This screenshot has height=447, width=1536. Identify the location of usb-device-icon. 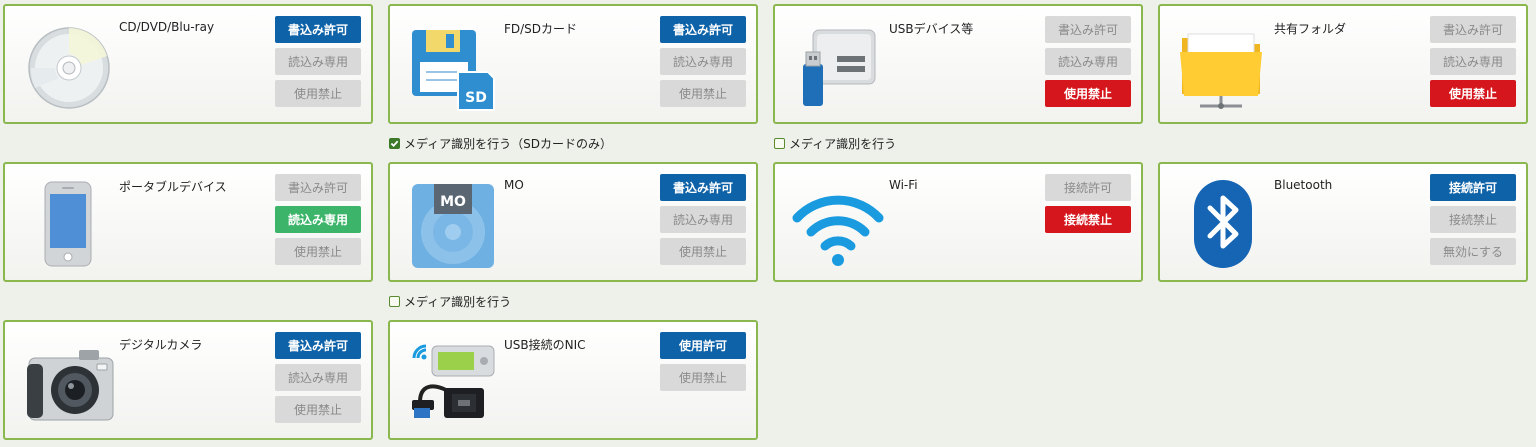
(837, 64).